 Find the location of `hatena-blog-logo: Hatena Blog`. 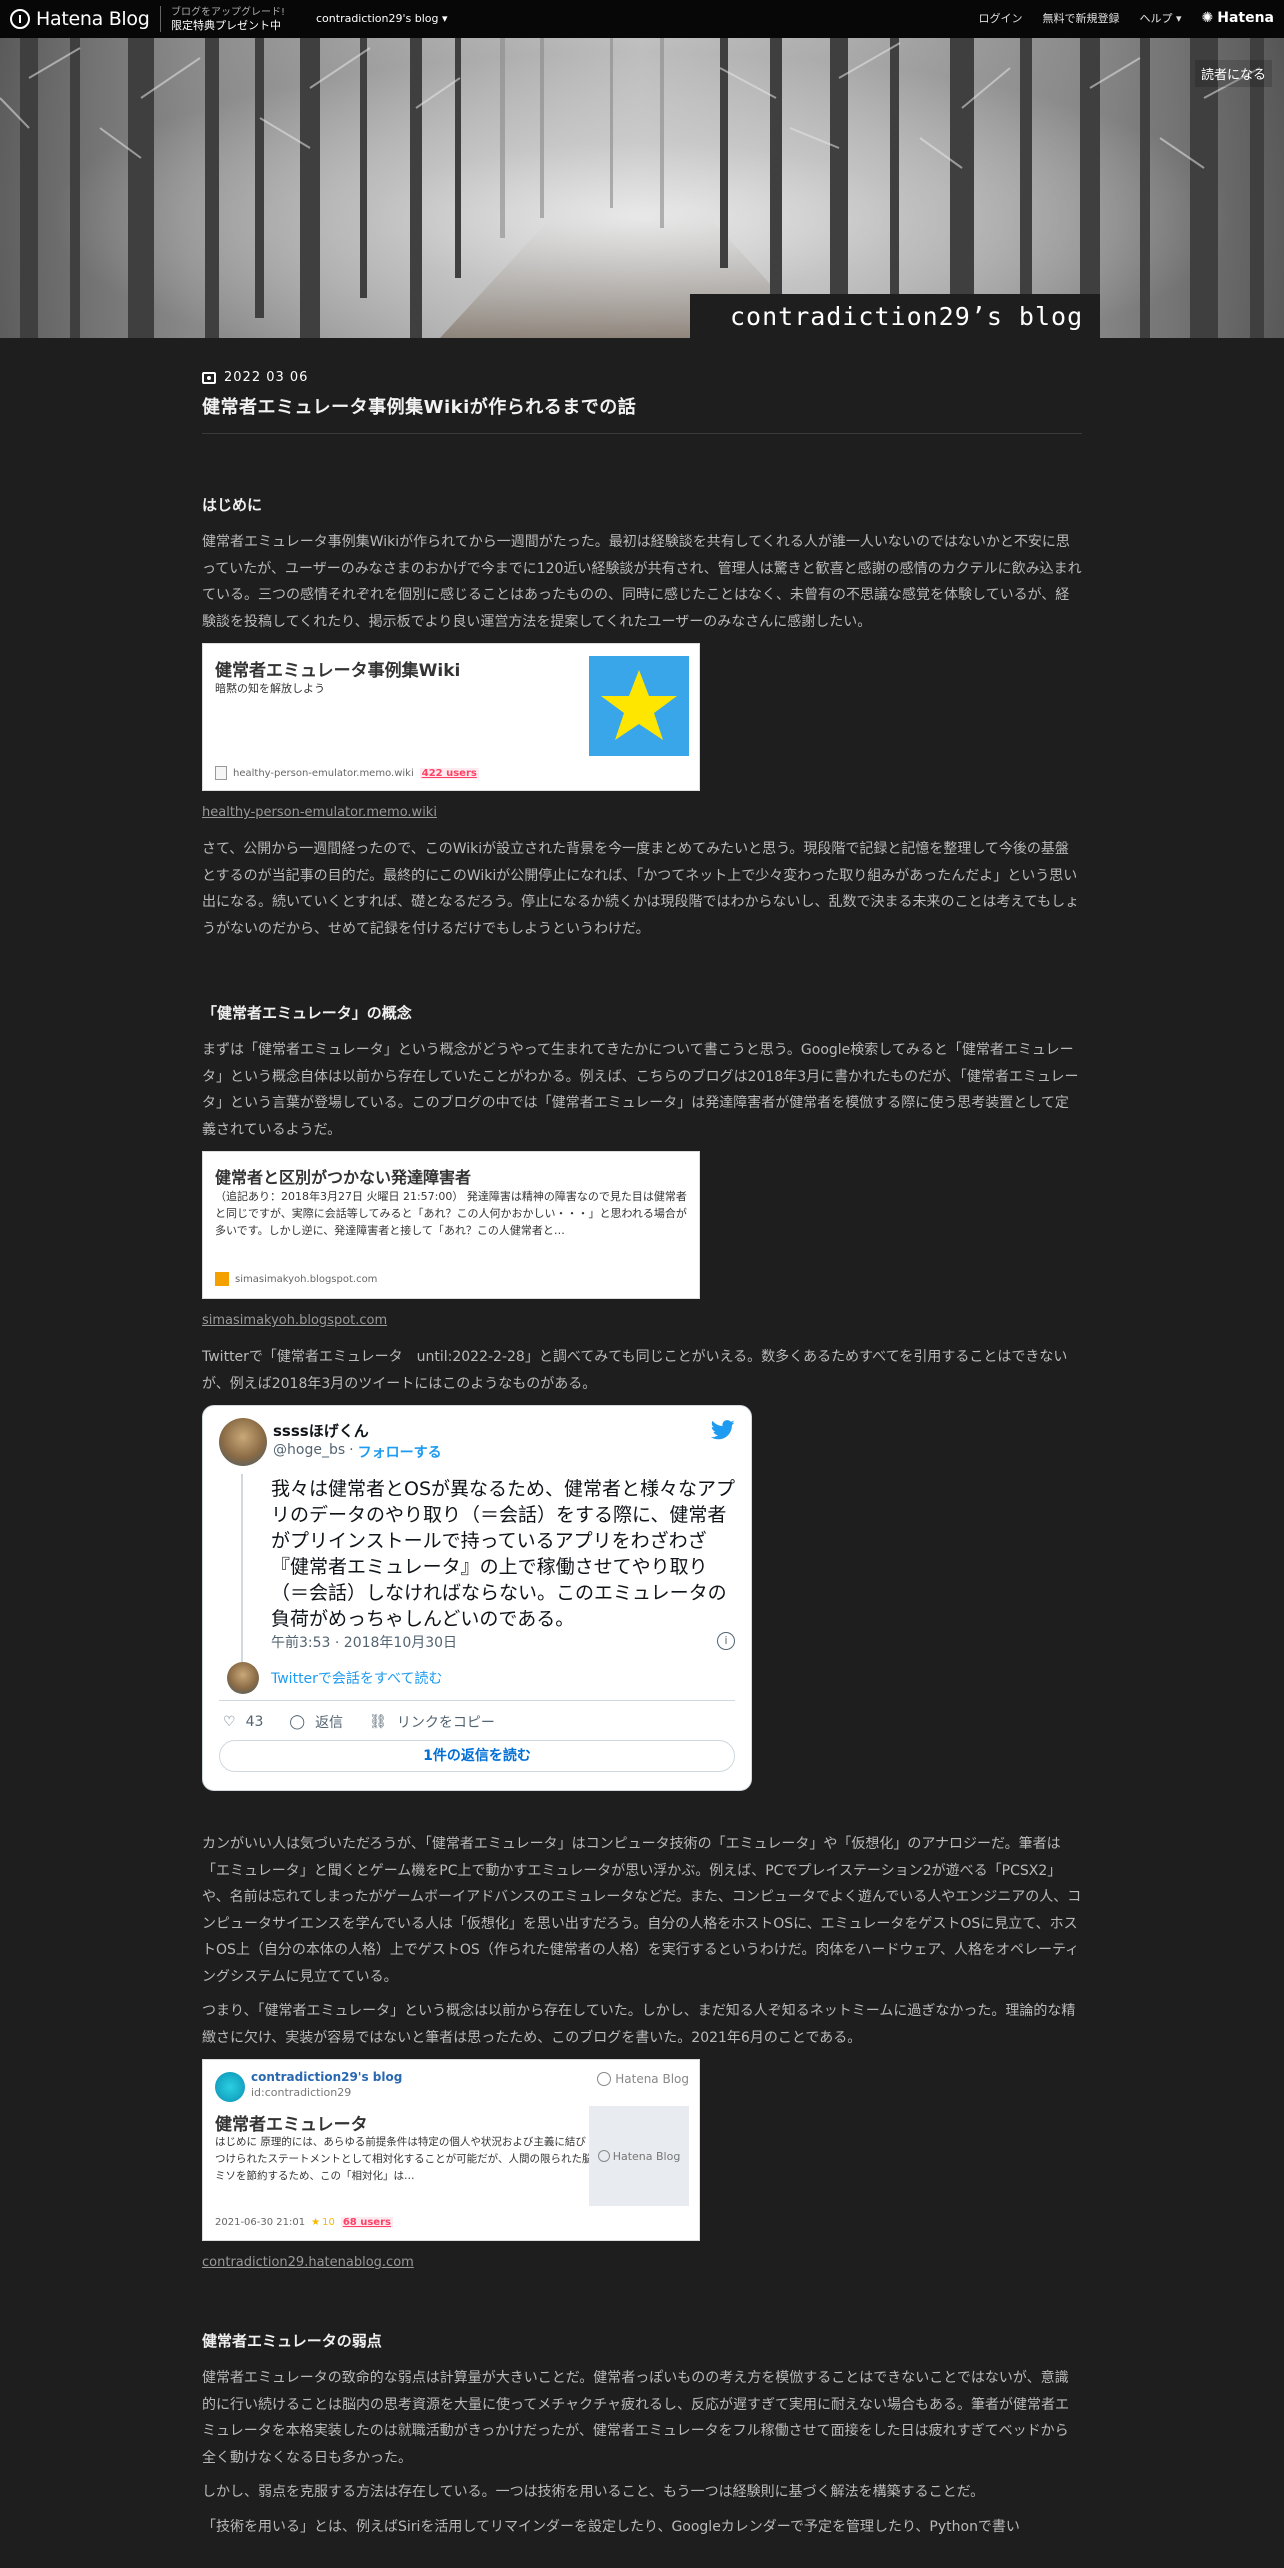

hatena-blog-logo: Hatena Blog is located at coordinates (80, 19).